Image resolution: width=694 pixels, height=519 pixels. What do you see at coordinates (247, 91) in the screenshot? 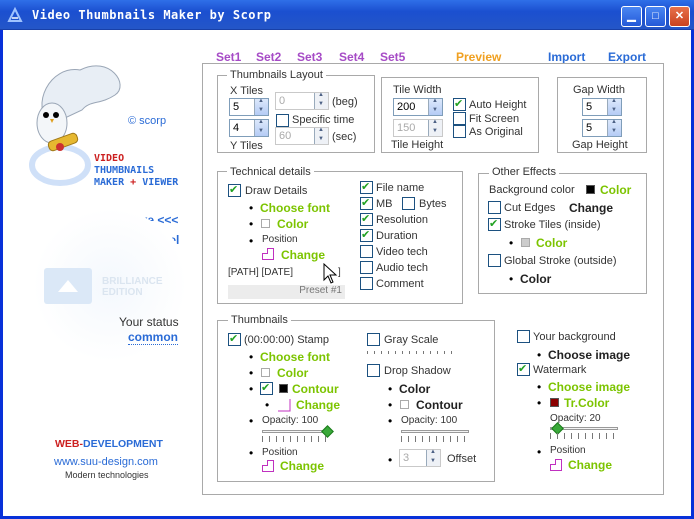
I see `x-tiles-label: X Tiles` at bounding box center [247, 91].